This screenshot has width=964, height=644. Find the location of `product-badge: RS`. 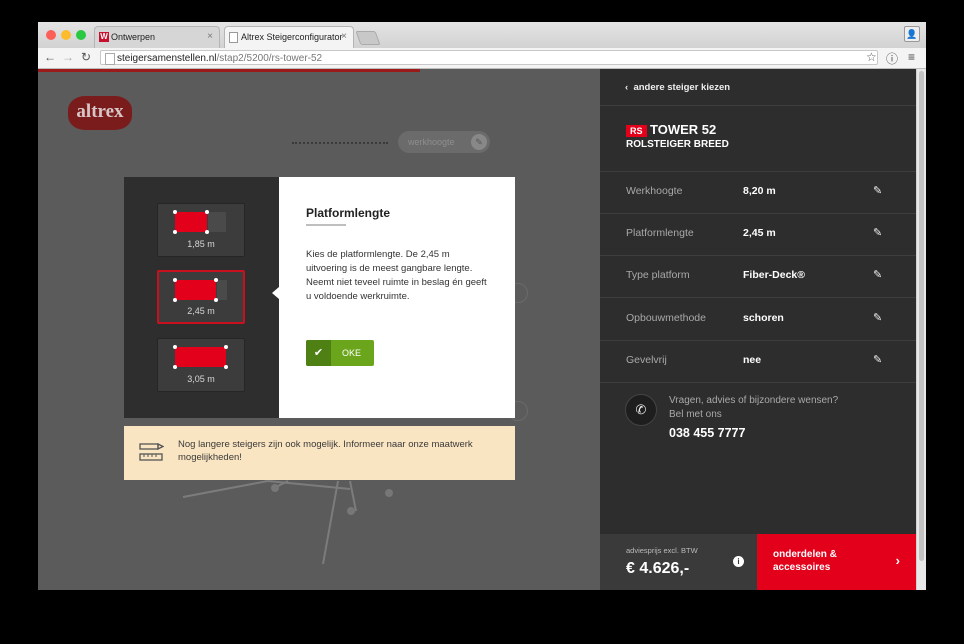

product-badge: RS is located at coordinates (636, 131).